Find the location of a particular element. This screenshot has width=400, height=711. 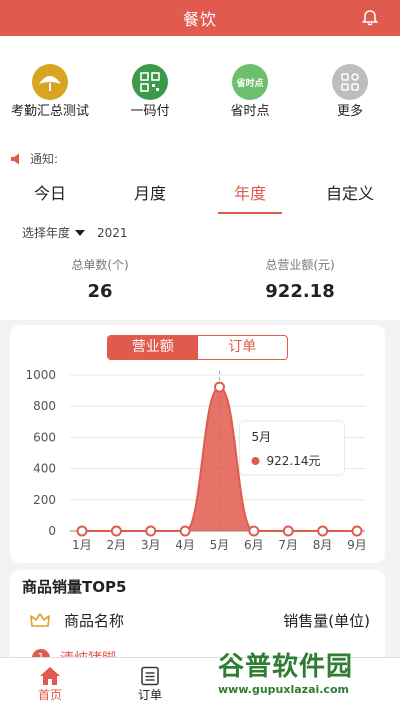

speaker-icon is located at coordinates (15, 158).